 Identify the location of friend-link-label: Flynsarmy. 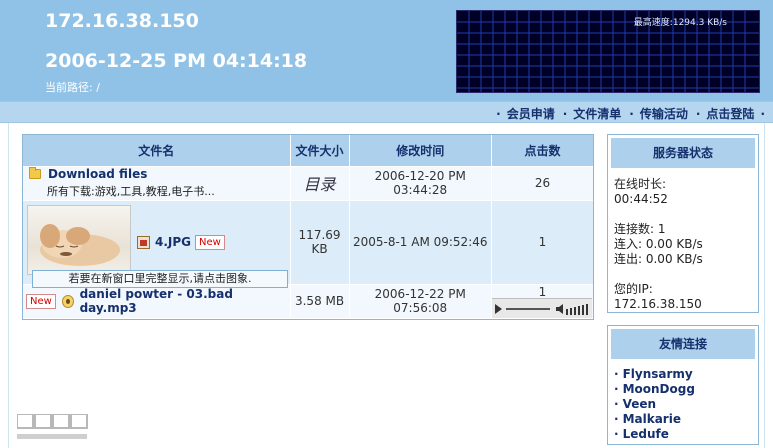
(657, 374).